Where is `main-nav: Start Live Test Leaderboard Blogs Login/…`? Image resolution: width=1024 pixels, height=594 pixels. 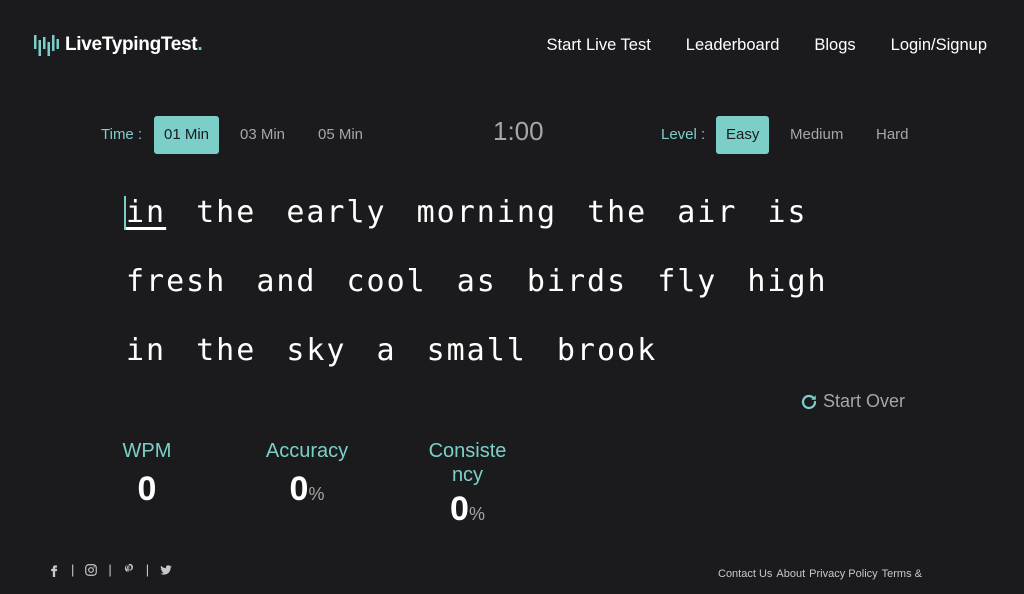 main-nav: Start Live Test Leaderboard Blogs Login/… is located at coordinates (767, 45).